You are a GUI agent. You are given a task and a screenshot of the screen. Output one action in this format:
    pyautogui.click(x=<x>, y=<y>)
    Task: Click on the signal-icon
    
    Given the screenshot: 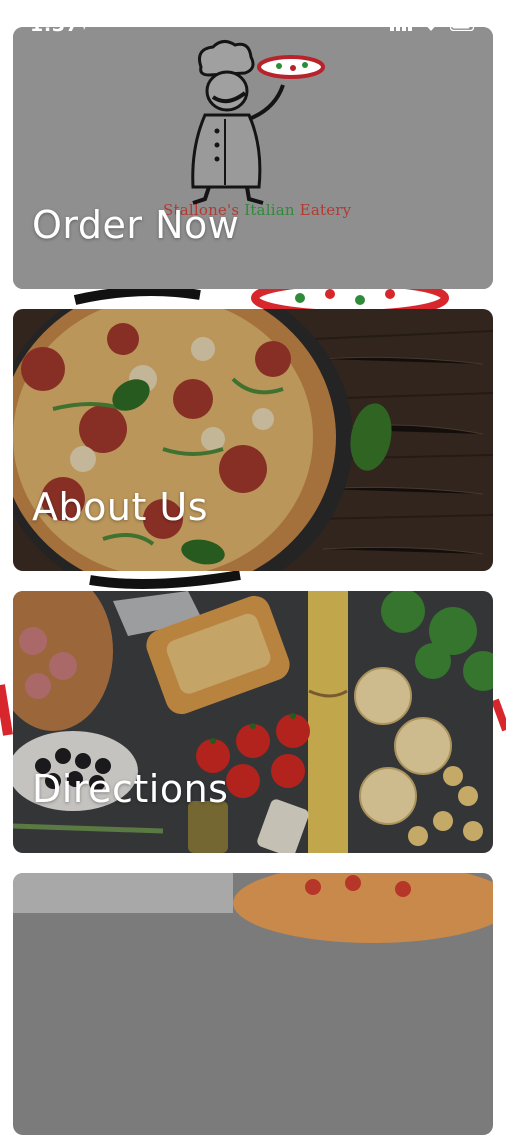 What is the action you would take?
    pyautogui.click(x=401, y=25)
    